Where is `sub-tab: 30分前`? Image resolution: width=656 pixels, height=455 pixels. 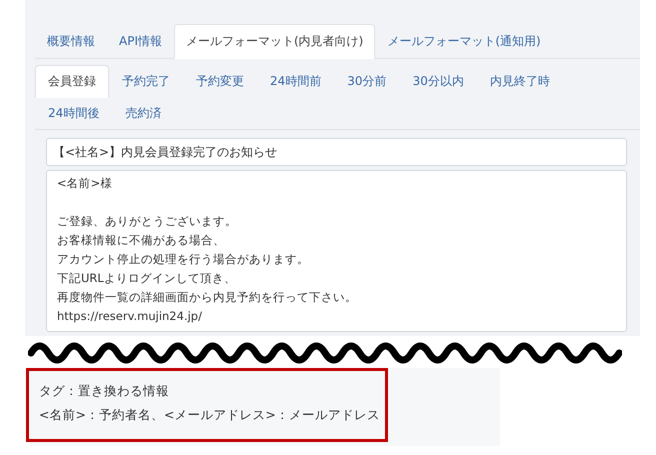
sub-tab: 30分前 is located at coordinates (367, 81).